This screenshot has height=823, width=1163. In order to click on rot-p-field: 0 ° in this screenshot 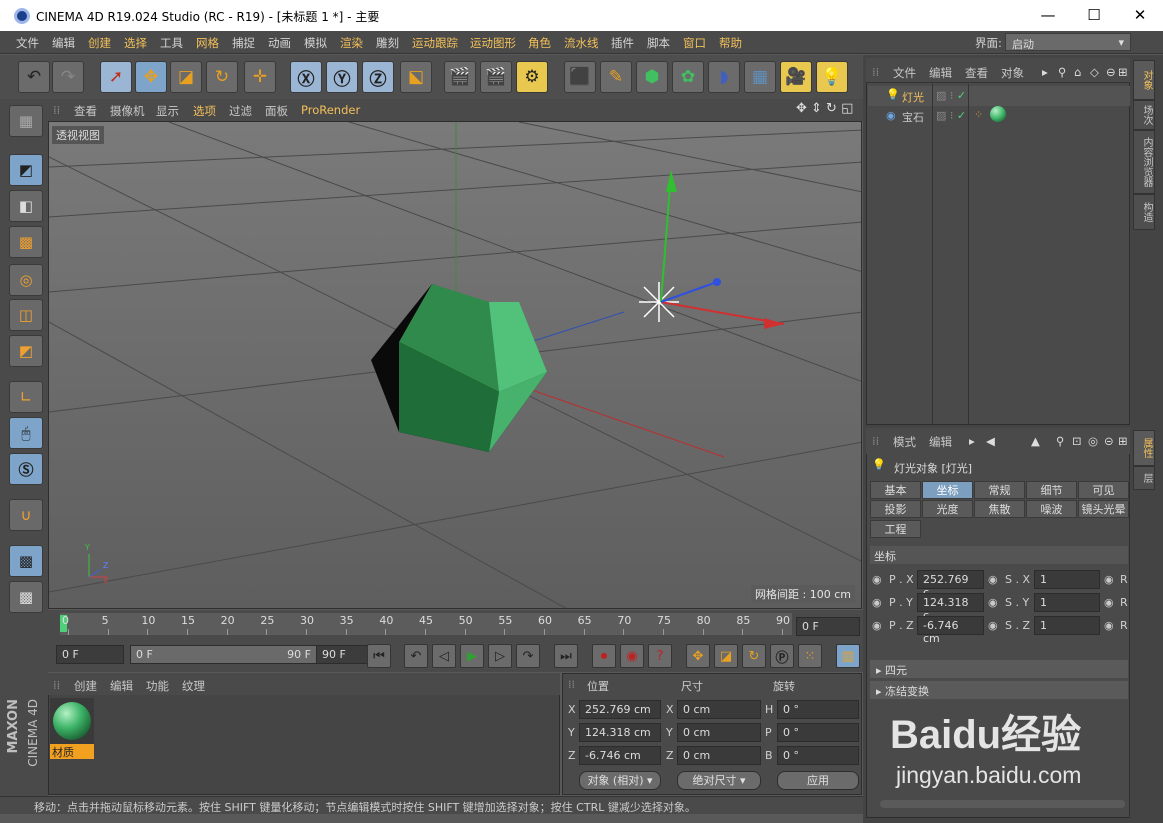, I will do `click(818, 732)`.